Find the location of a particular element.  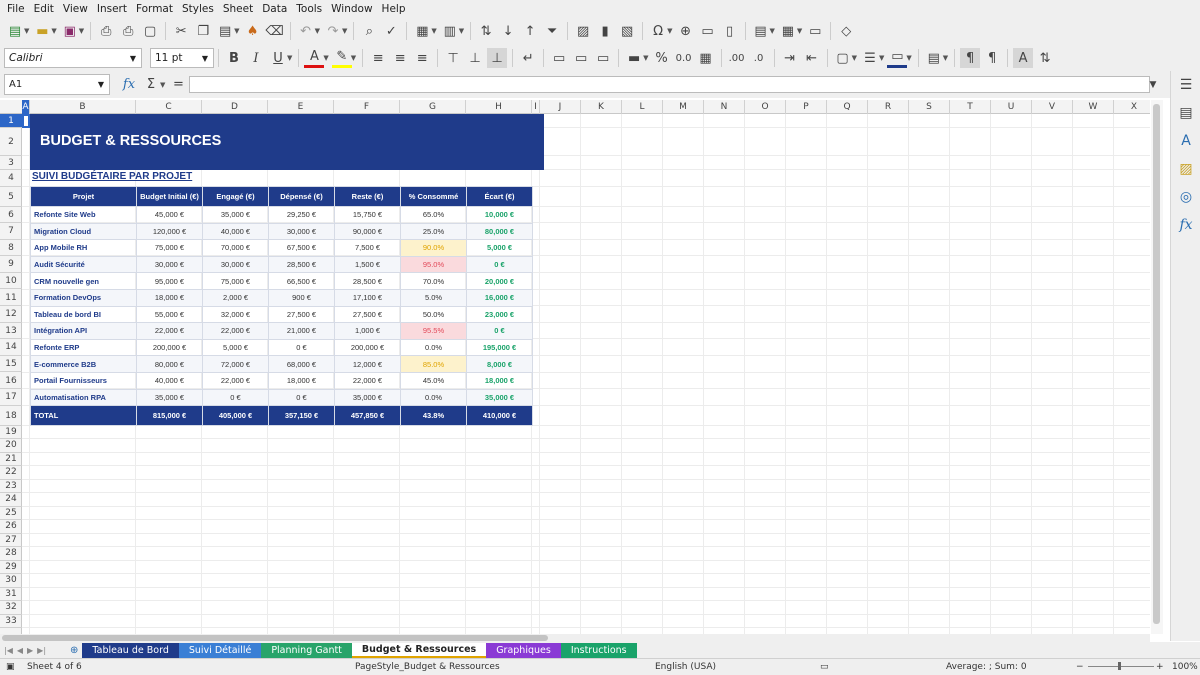

cell-budget: 120,000 € is located at coordinates (169, 231).